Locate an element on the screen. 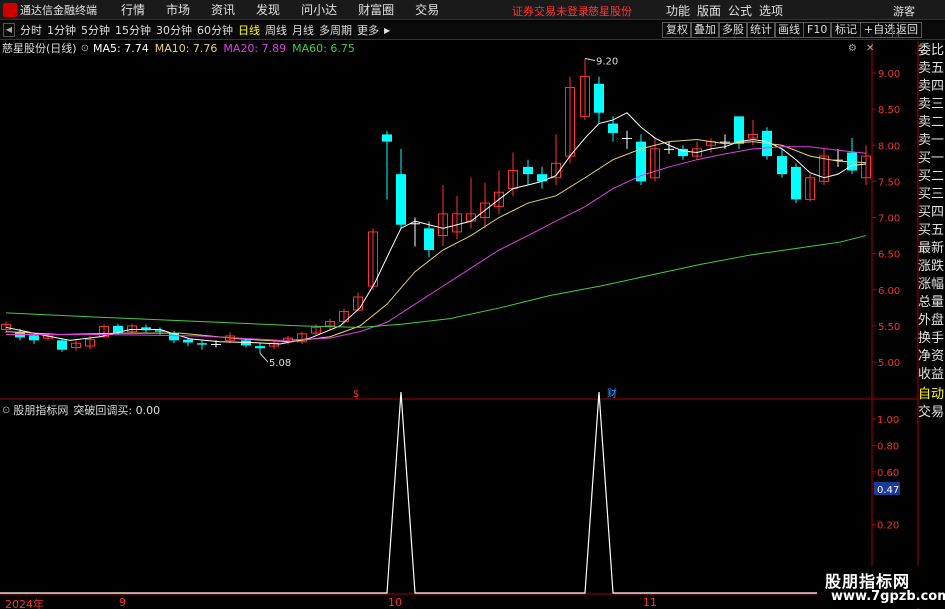 The width and height of the screenshot is (945, 609). sidebar-auto: 自动 is located at coordinates (931, 395).